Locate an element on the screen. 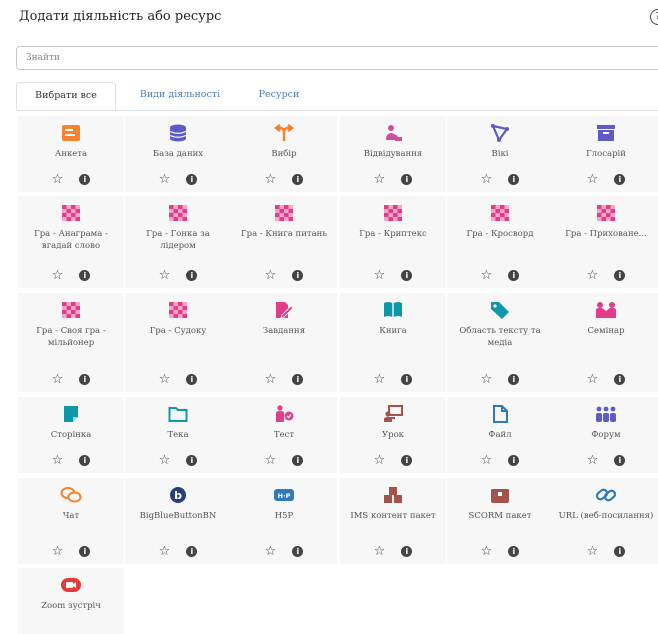 The width and height of the screenshot is (658, 634). zoom-icon is located at coordinates (71, 585).